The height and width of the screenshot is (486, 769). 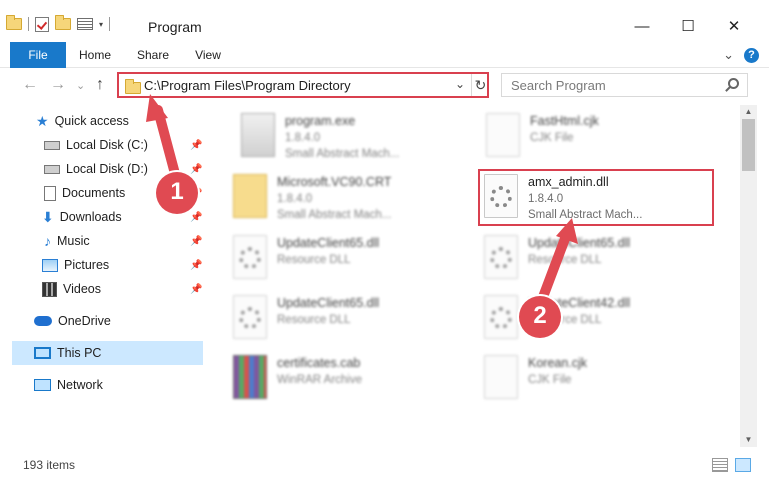 What do you see at coordinates (82, 289) in the screenshot?
I see `sidebar-item-label: Videos` at bounding box center [82, 289].